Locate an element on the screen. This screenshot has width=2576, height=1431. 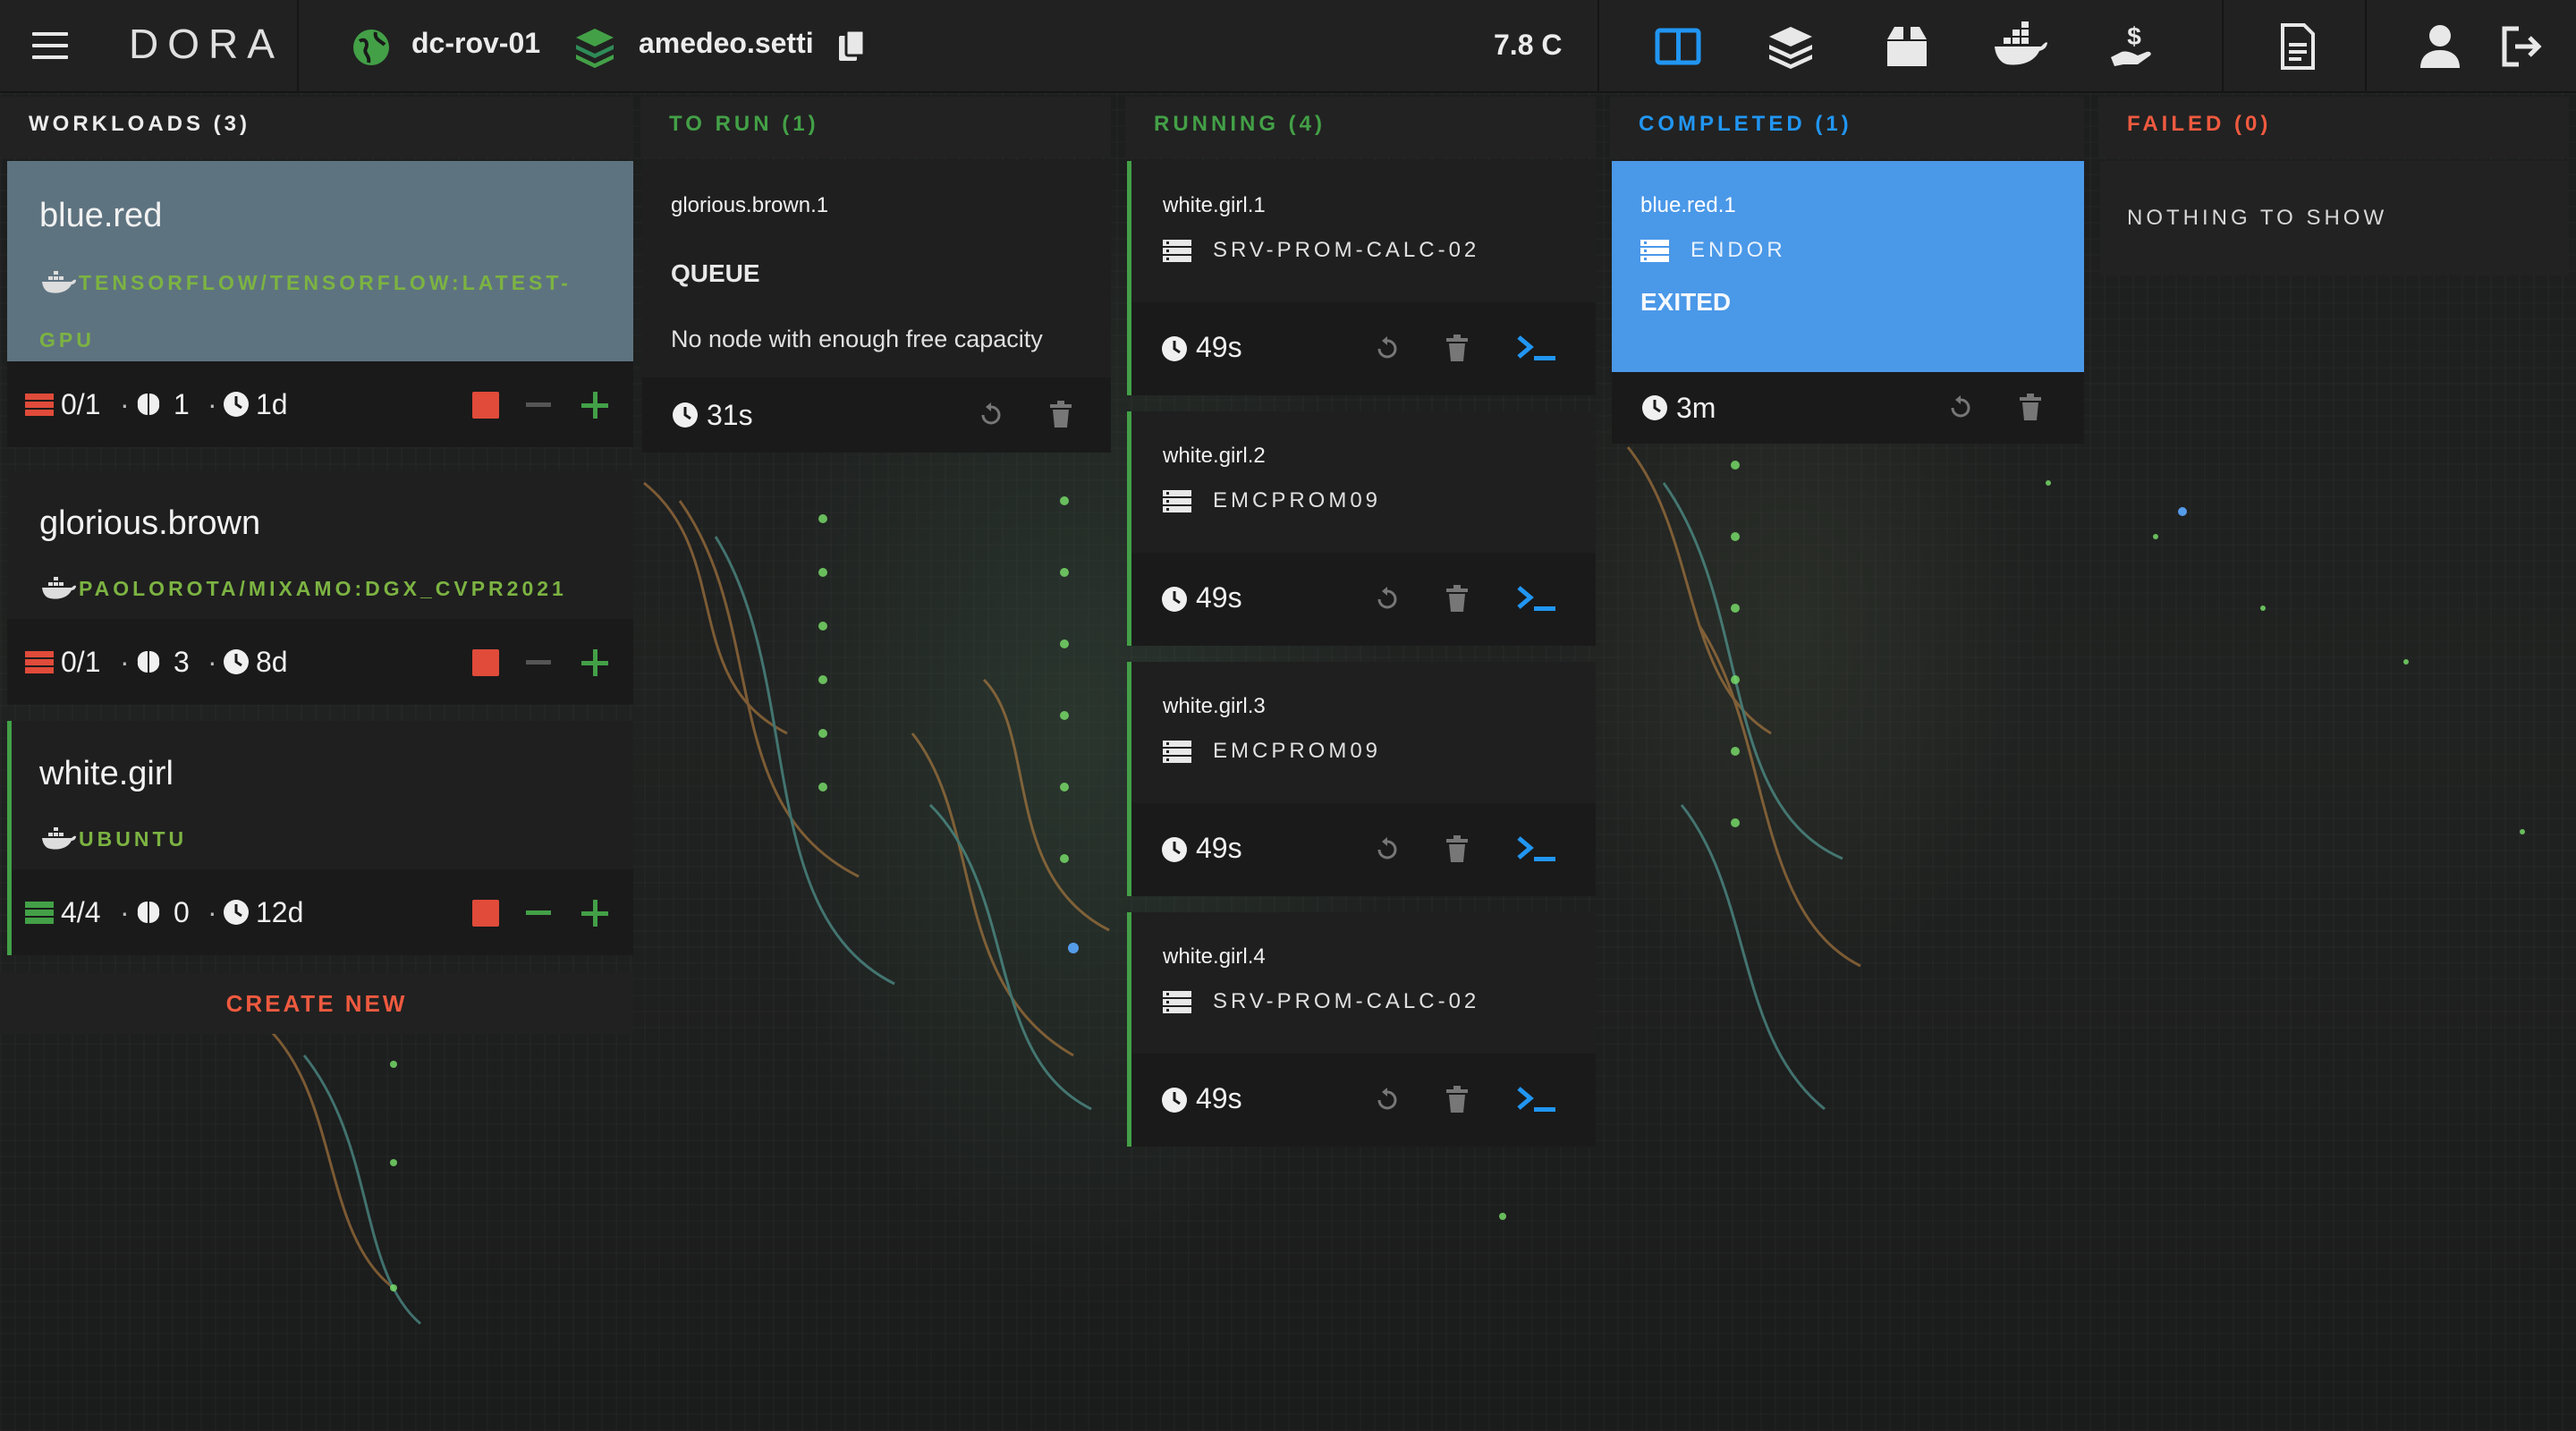
job-node: EMCPROM09 is located at coordinates (1272, 752).